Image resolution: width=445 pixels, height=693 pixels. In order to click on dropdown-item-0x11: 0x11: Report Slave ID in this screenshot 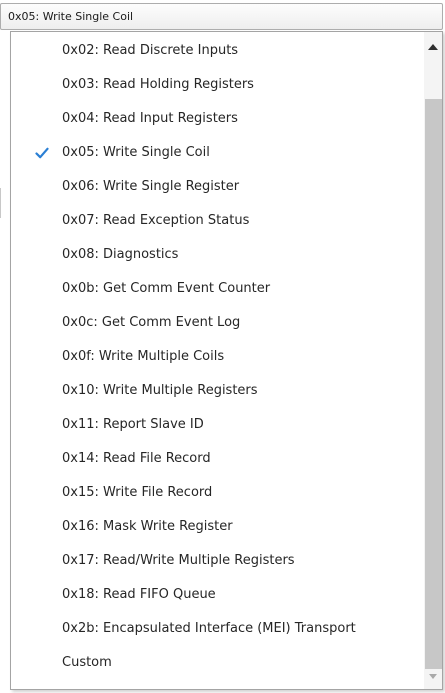, I will do `click(217, 425)`.